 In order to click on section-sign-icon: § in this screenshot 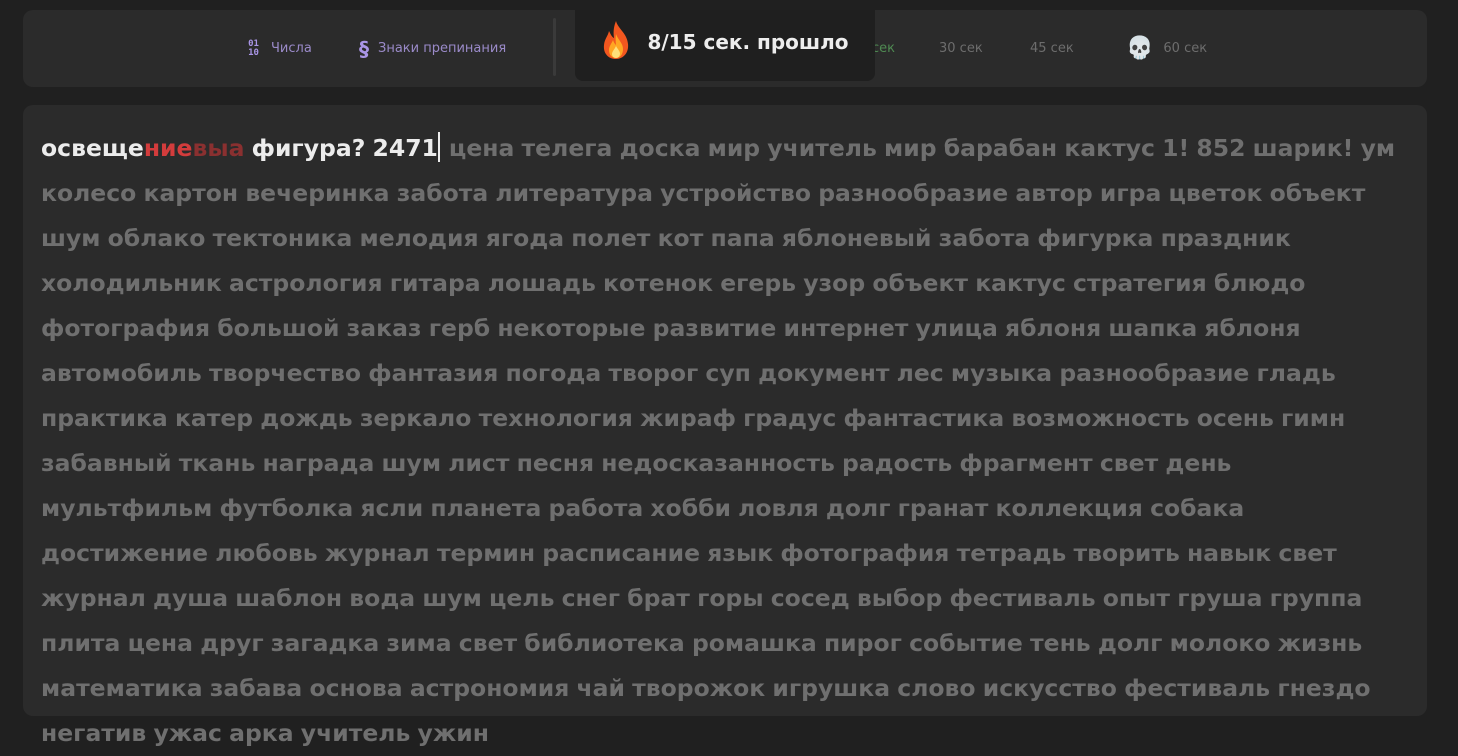, I will do `click(364, 48)`.